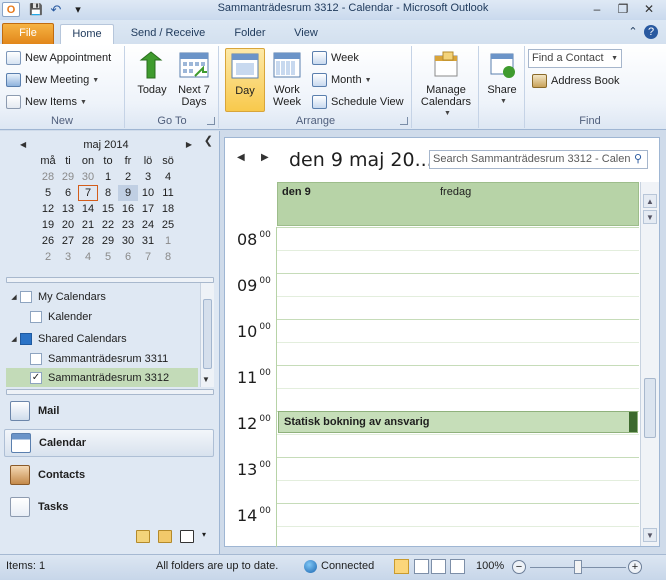 The height and width of the screenshot is (580, 666). What do you see at coordinates (432, 525) in the screenshot?
I see `hour-row: 14 00` at bounding box center [432, 525].